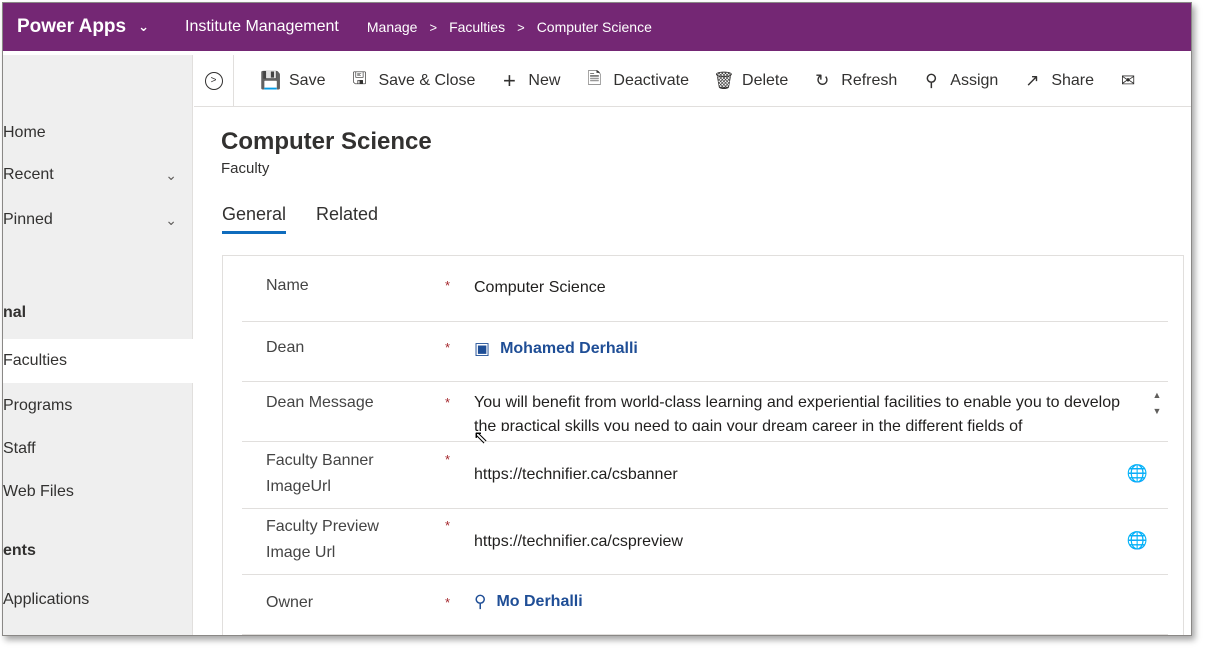 The width and height of the screenshot is (1205, 651). What do you see at coordinates (1157, 411) in the screenshot?
I see `scroll-down-icon: ▼` at bounding box center [1157, 411].